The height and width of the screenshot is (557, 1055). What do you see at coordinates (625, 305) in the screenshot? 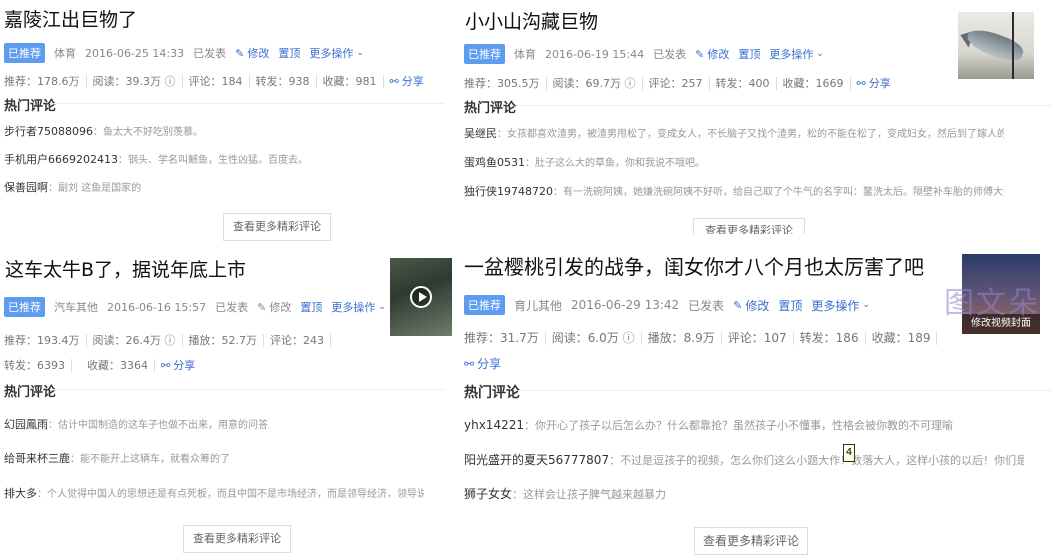
I see `publish-date: 2016-06-29 13:42` at bounding box center [625, 305].